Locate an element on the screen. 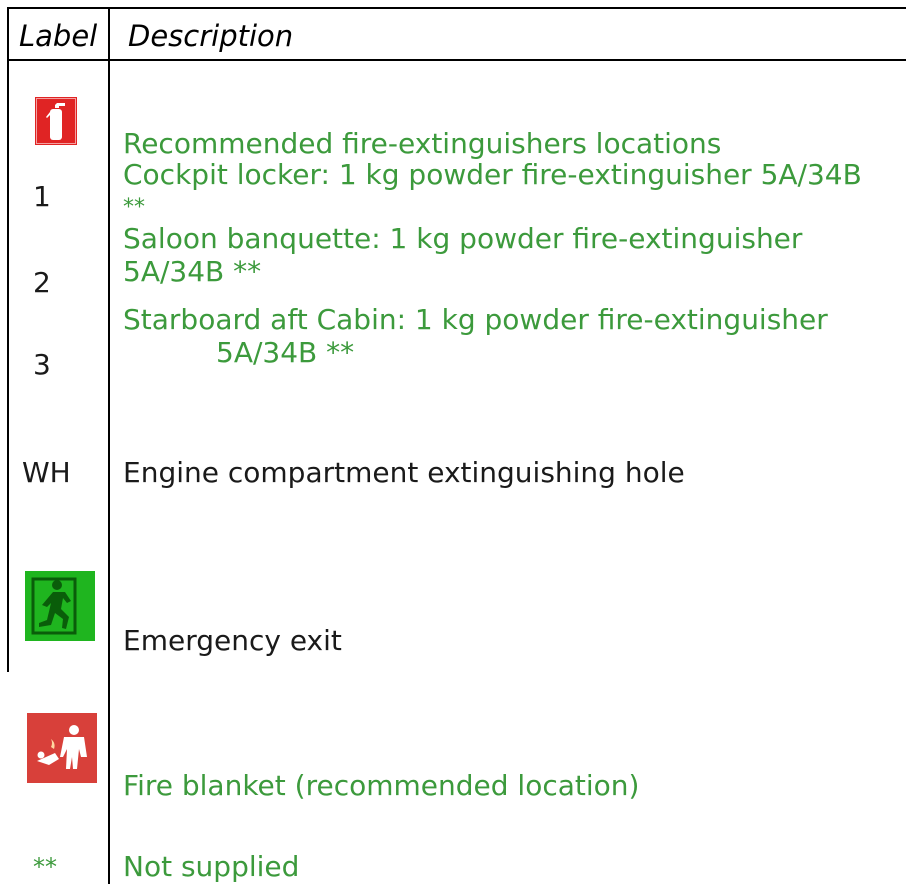 The image size is (906, 884). extinguisher-line2-label: 2 is located at coordinates (42, 282).